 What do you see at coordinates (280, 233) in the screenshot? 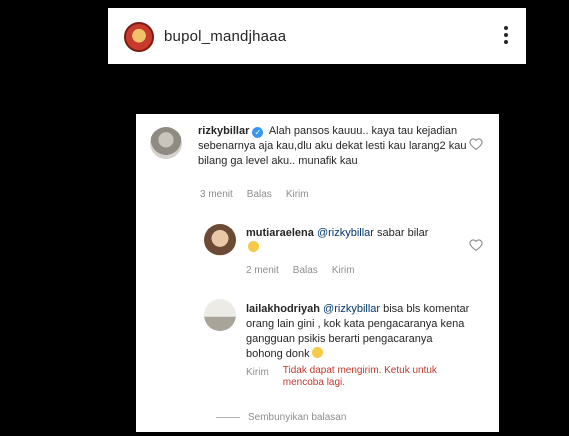
I see `comment-username: mutiaraelena` at bounding box center [280, 233].